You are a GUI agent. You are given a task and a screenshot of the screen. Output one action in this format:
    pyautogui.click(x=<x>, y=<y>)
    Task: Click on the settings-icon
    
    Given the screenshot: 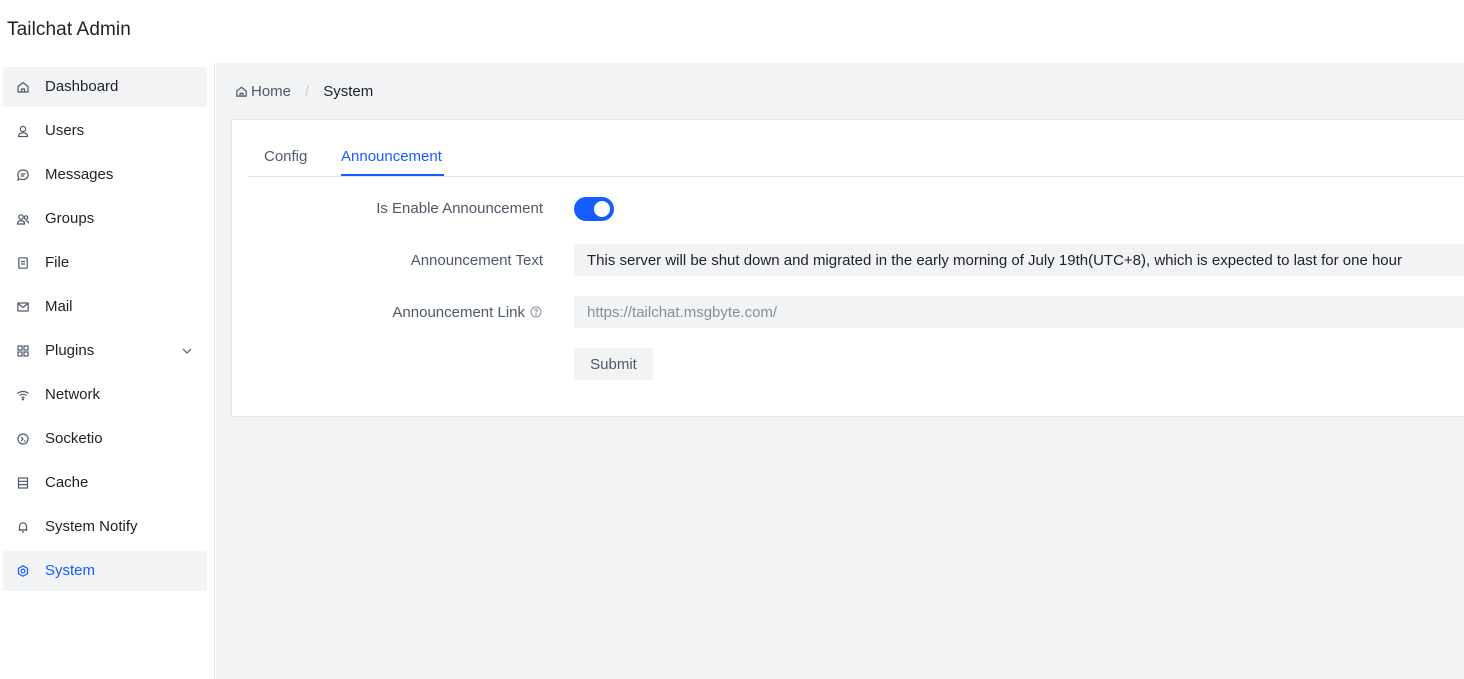 What is the action you would take?
    pyautogui.click(x=23, y=571)
    